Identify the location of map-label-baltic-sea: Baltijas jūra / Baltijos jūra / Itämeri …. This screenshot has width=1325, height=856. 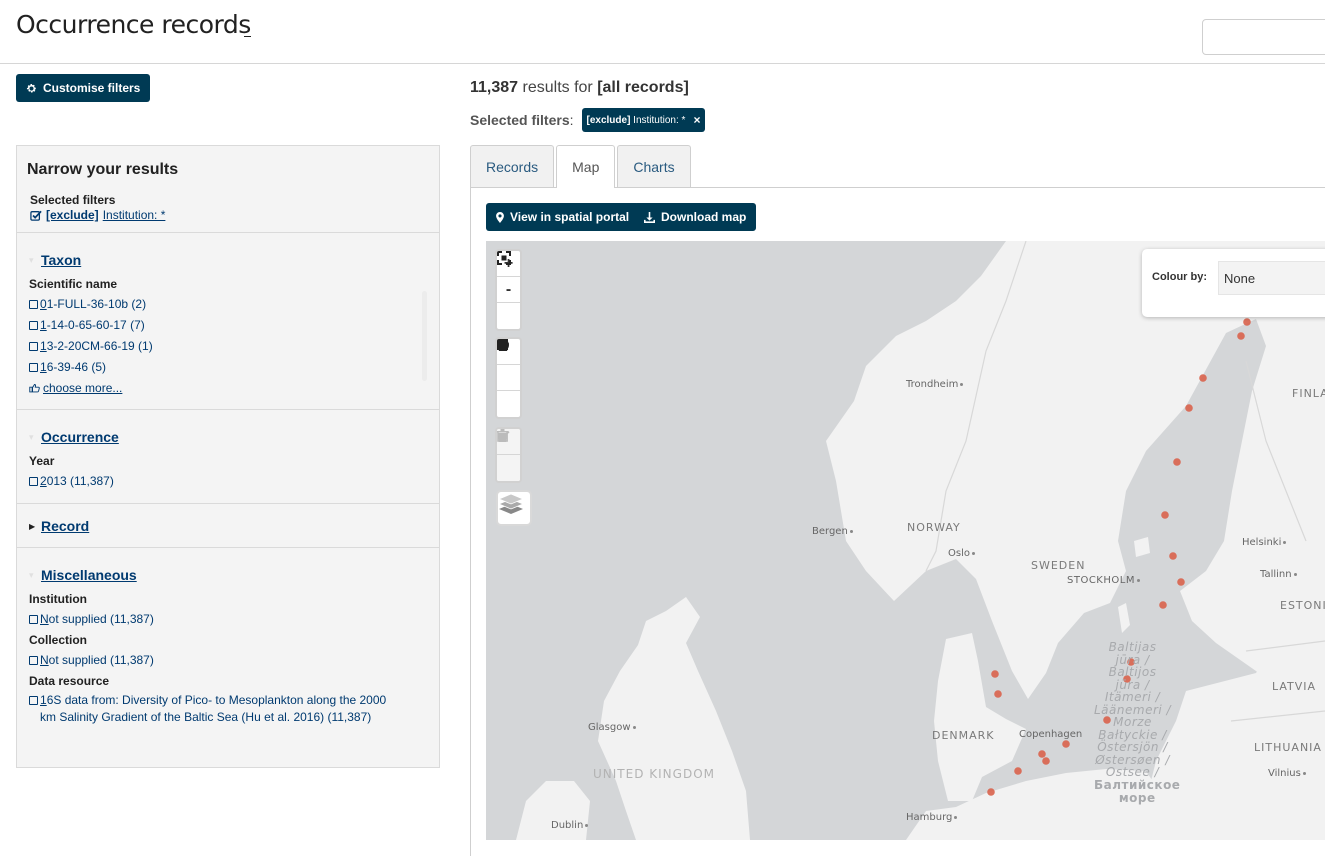
(1133, 709).